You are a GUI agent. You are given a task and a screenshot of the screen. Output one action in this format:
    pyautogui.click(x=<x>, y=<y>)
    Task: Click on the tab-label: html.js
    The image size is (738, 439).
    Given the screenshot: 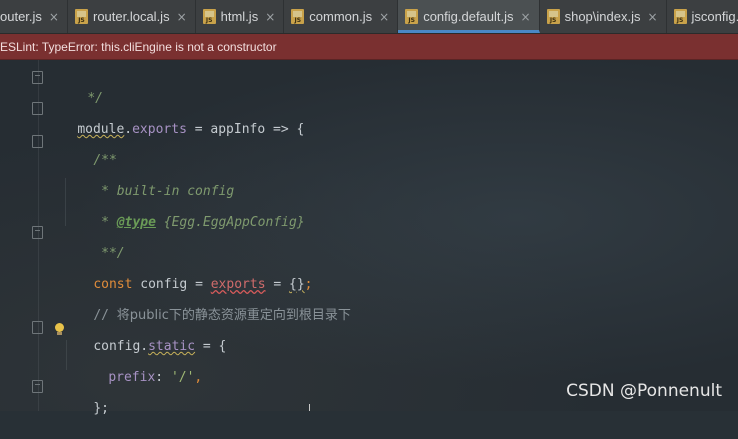 What is the action you would take?
    pyautogui.click(x=239, y=16)
    